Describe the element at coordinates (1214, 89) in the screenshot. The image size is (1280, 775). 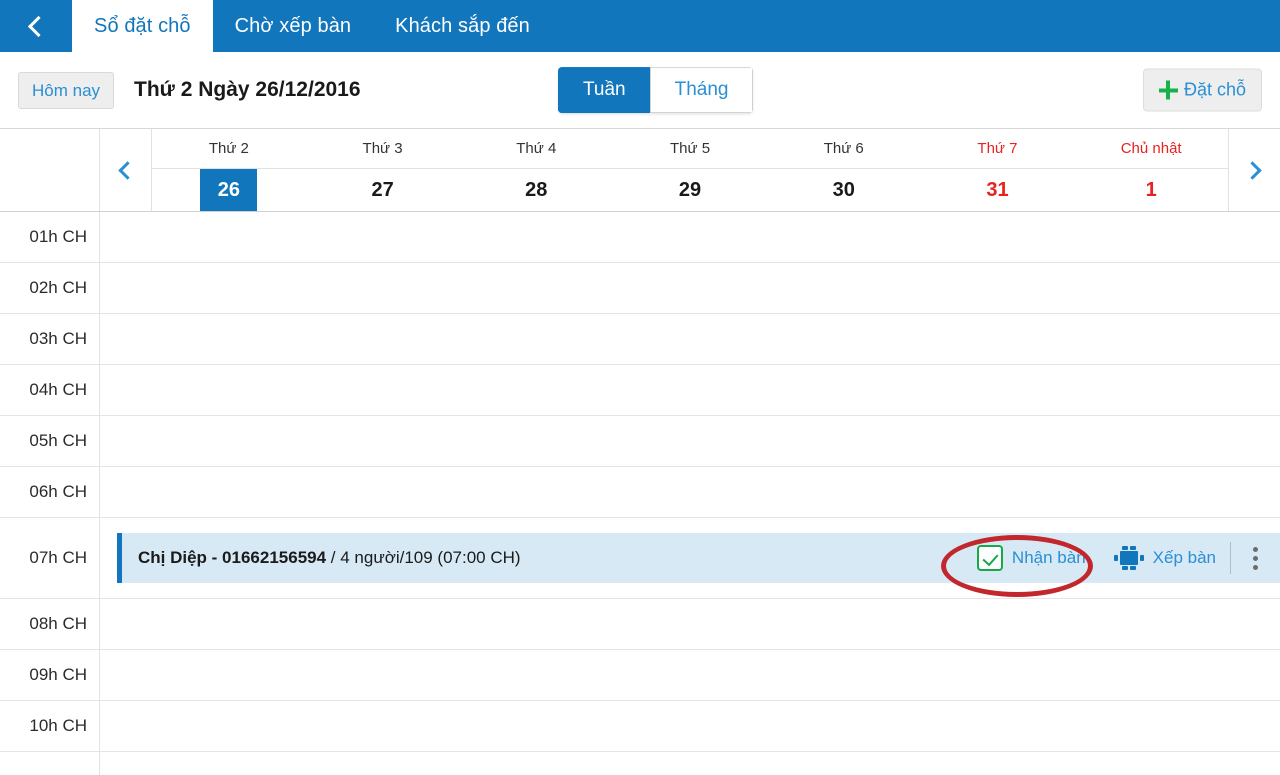
I see `add-reservation-label: Đặt chỗ` at that location.